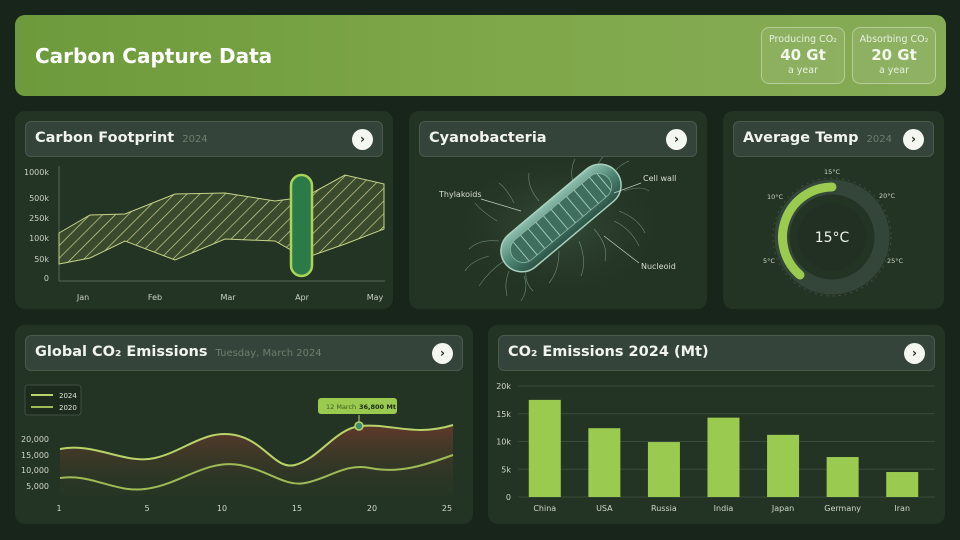  What do you see at coordinates (664, 508) in the screenshot?
I see `x-tick-label: Russia` at bounding box center [664, 508].